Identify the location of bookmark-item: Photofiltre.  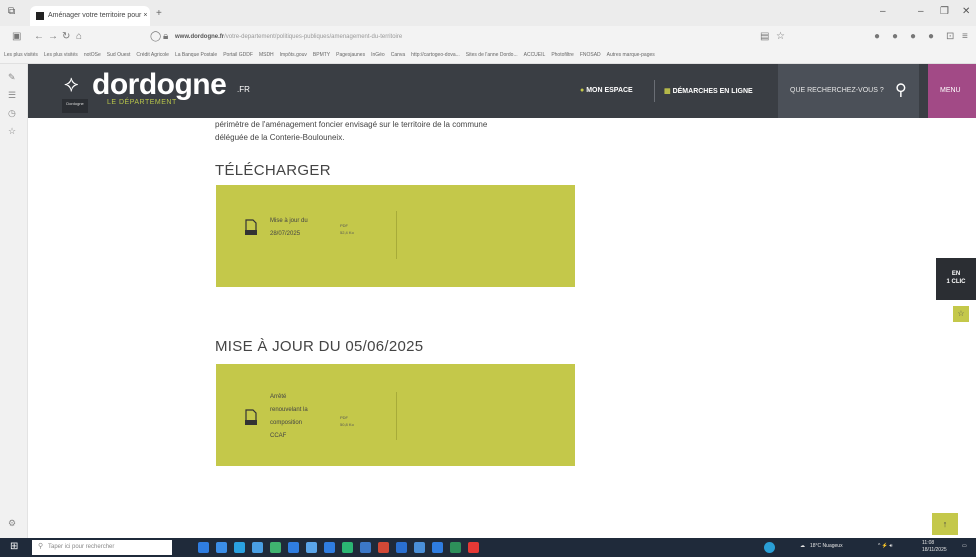
(562, 55).